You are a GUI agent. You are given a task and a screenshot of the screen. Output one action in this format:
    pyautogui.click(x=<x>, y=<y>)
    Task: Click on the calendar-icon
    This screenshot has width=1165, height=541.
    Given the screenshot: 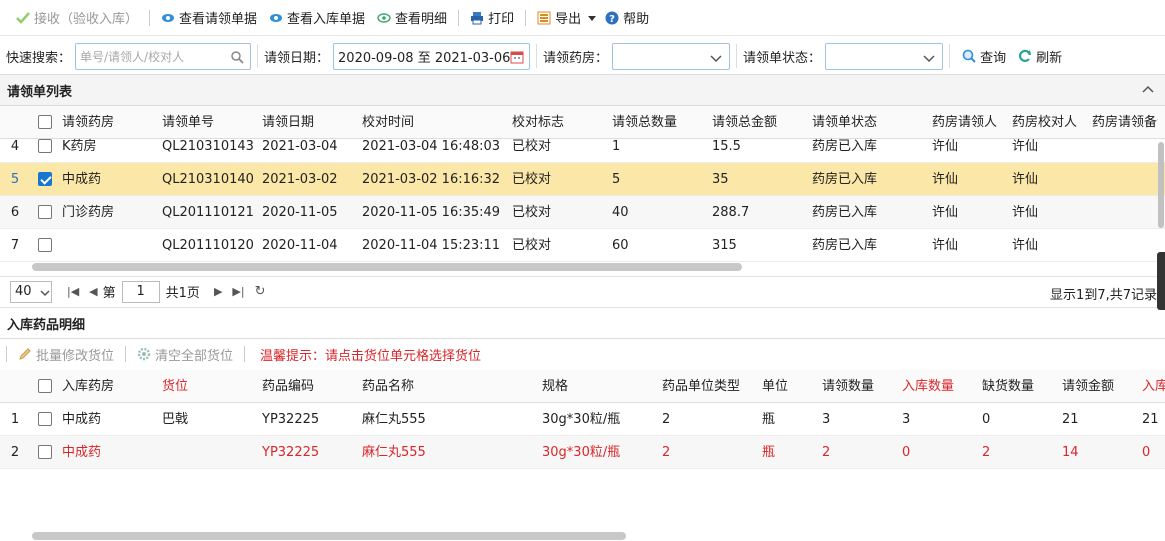 What is the action you would take?
    pyautogui.click(x=517, y=57)
    